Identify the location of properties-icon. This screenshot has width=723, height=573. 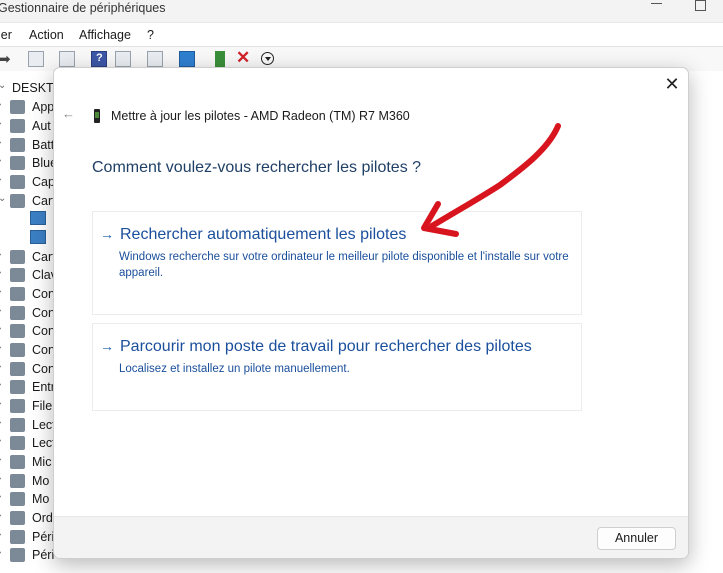
(36, 59).